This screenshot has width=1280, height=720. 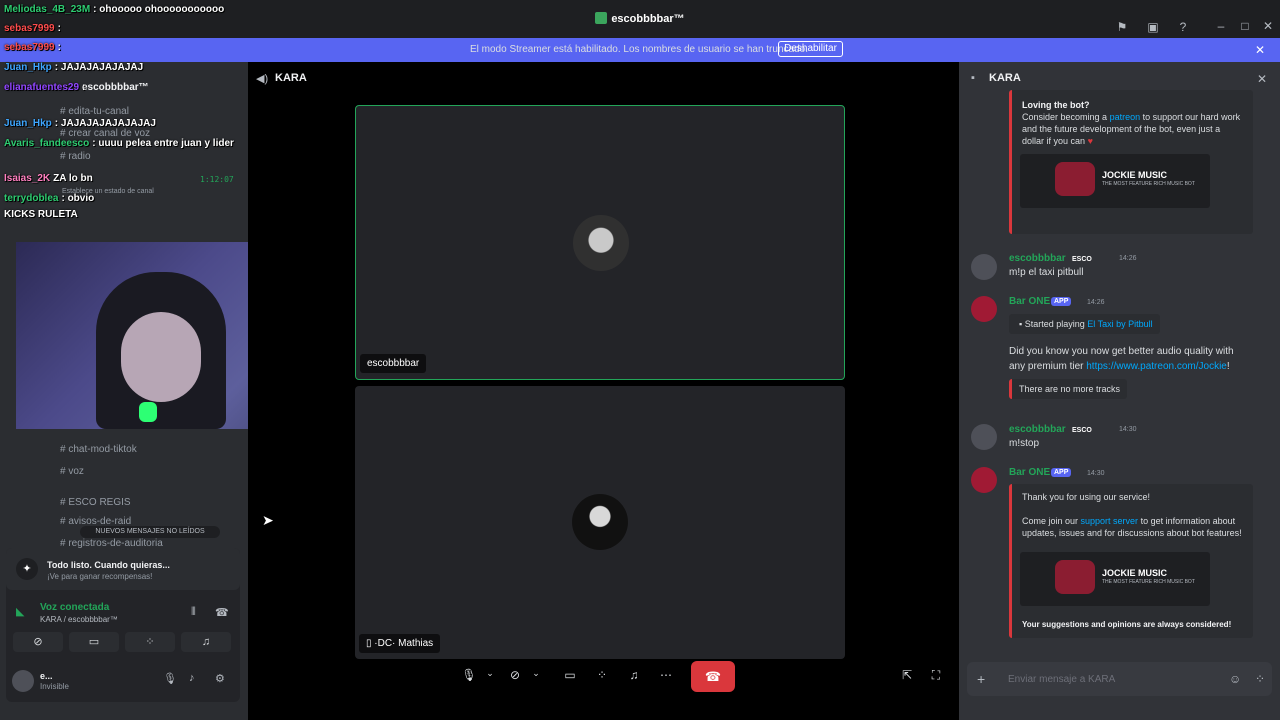 What do you see at coordinates (54, 686) in the screenshot?
I see `current-user-status: Invisible` at bounding box center [54, 686].